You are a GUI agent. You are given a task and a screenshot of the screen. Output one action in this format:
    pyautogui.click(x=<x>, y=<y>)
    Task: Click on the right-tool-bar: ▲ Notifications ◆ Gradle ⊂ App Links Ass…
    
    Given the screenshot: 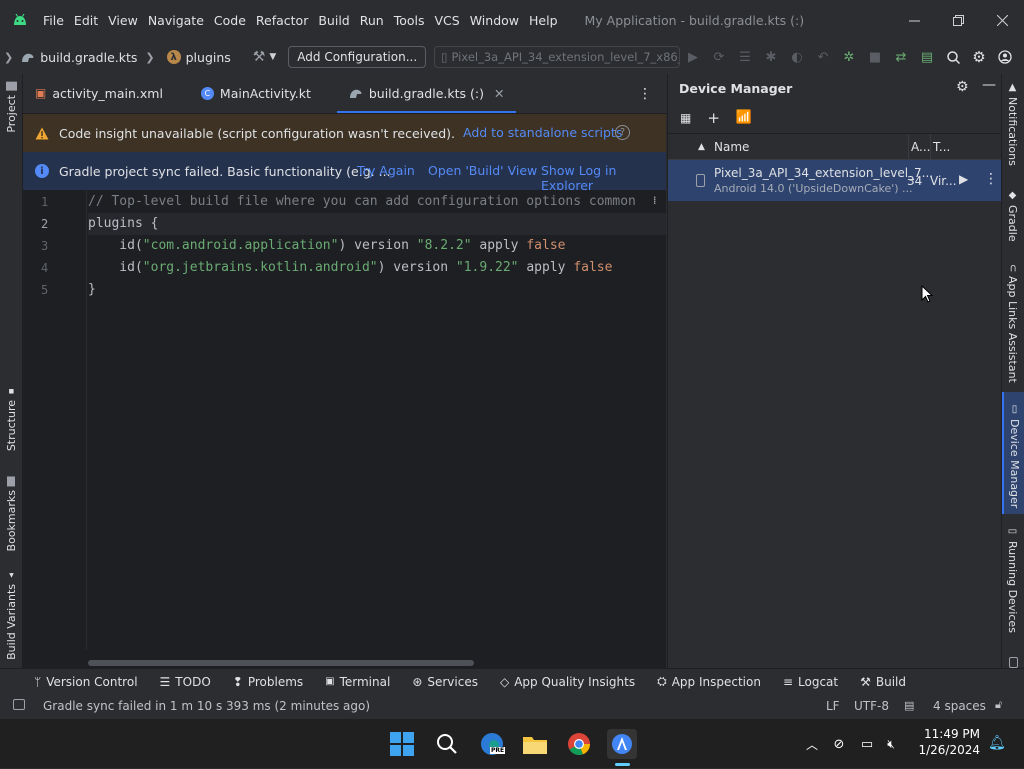 What is the action you would take?
    pyautogui.click(x=1012, y=371)
    